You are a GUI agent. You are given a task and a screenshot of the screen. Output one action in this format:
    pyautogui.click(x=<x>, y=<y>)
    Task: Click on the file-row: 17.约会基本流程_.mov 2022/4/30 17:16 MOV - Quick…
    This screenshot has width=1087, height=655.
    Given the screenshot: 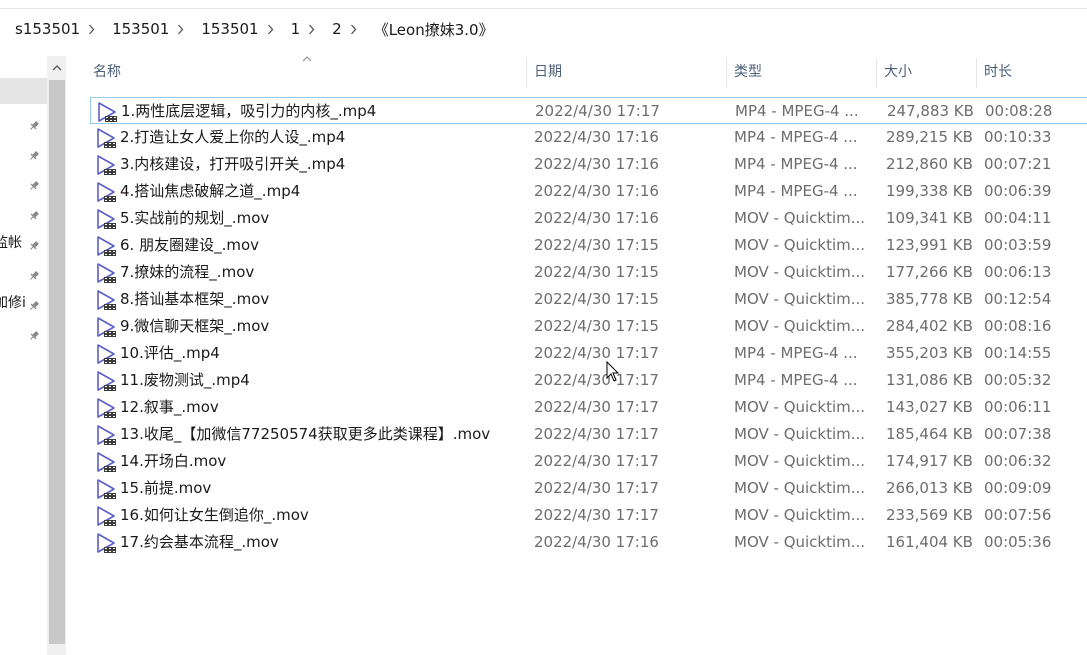 What is the action you would take?
    pyautogui.click(x=588, y=542)
    